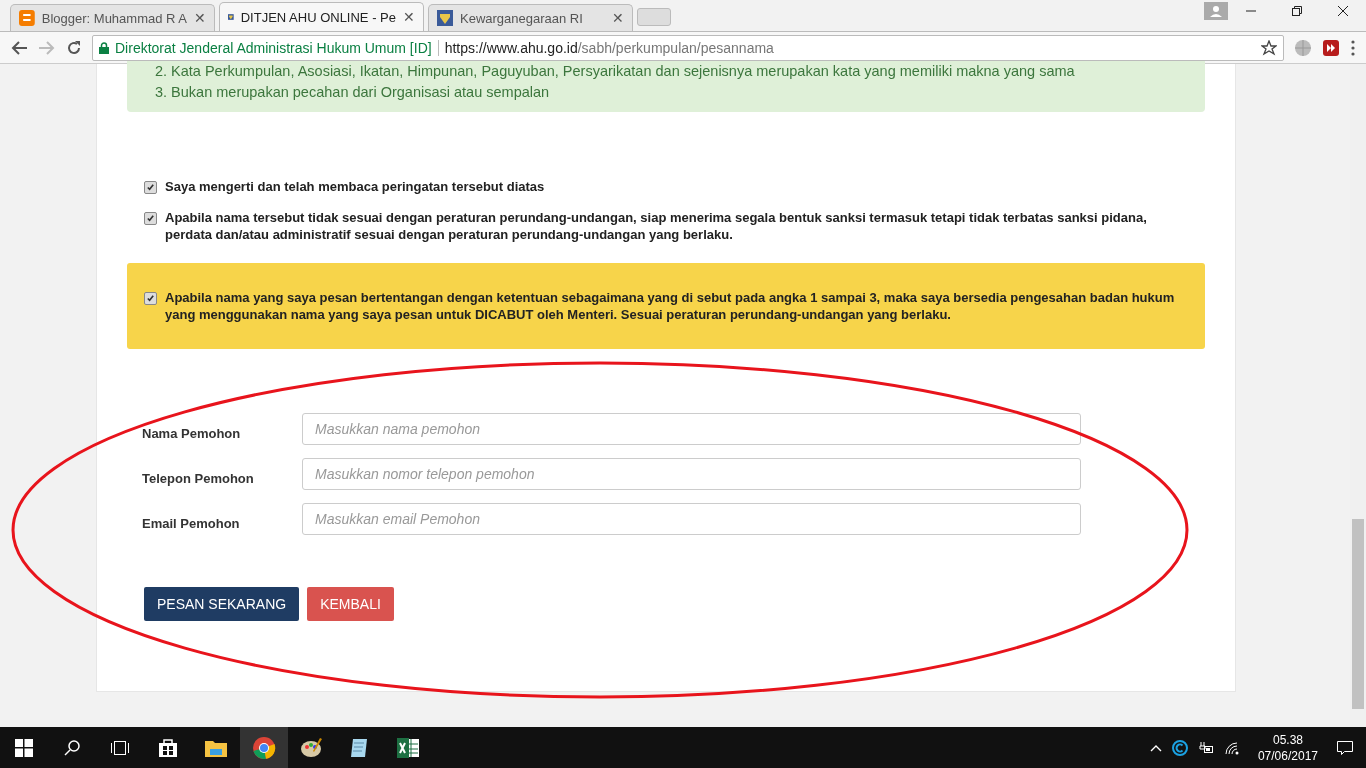  Describe the element at coordinates (360, 92) in the screenshot. I see `notice-text: Bukan merupakan pecahan dari Organisasi atau sempalan` at that location.